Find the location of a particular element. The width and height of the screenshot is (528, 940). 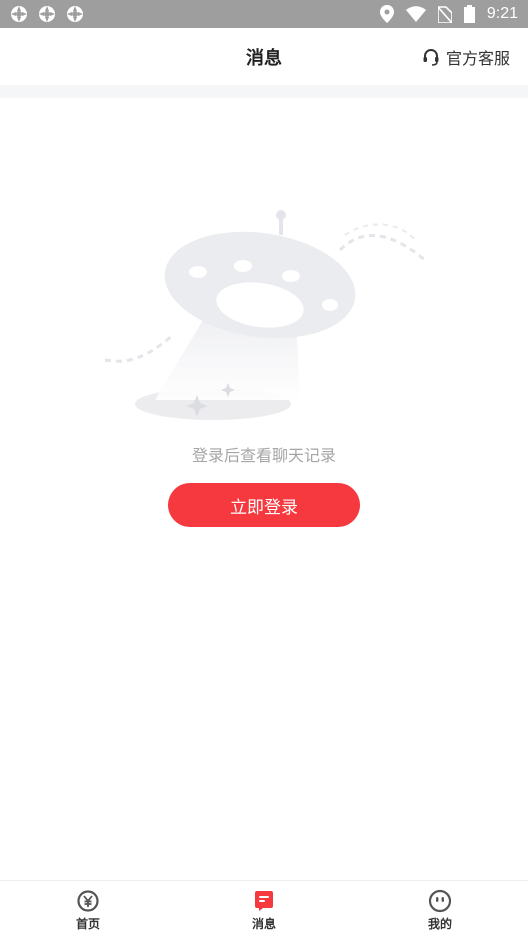

no-sim-icon is located at coordinates (444, 14).